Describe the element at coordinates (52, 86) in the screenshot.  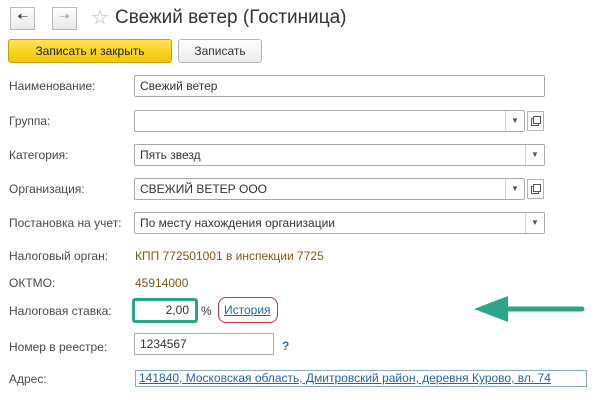
I see `name-label: Наименование:` at that location.